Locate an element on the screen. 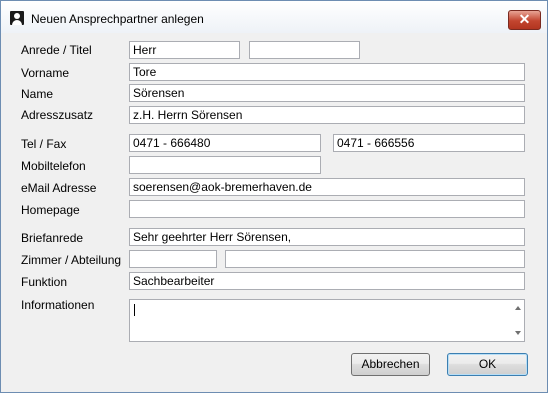  titel-field is located at coordinates (304, 50).